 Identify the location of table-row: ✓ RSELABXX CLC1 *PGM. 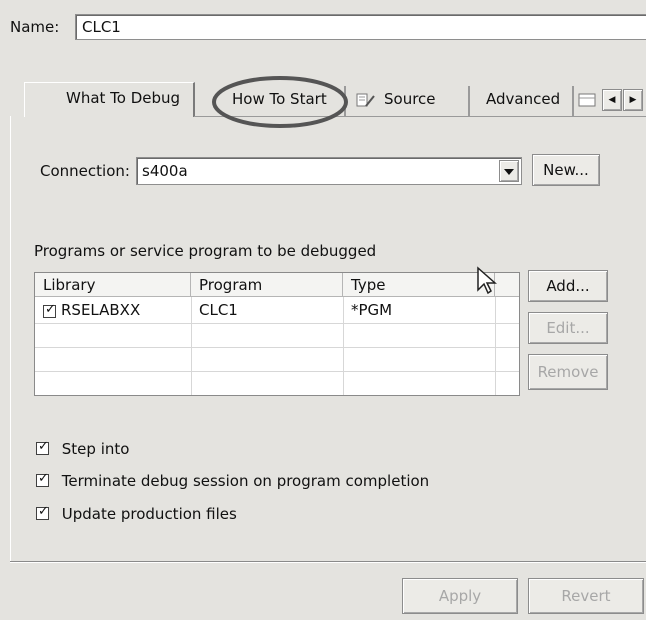
(277, 310).